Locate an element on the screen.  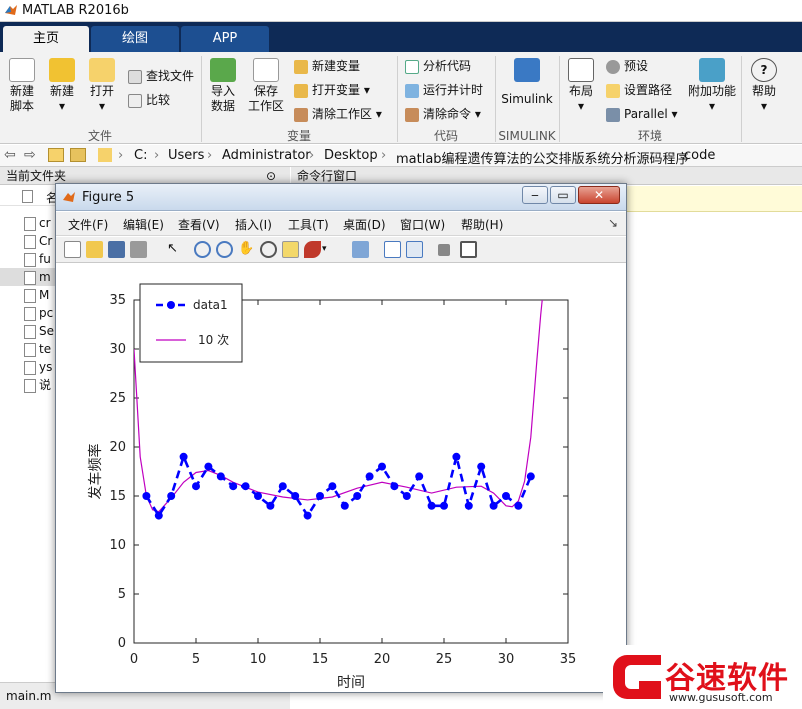
list-item: pc is located at coordinates (38, 313).